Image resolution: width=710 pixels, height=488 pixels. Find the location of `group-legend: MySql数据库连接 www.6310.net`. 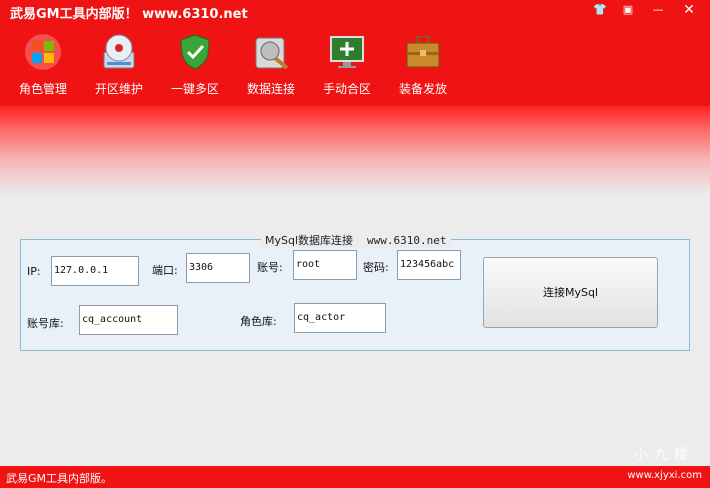

group-legend: MySql数据库连接 www.6310.net is located at coordinates (356, 240).